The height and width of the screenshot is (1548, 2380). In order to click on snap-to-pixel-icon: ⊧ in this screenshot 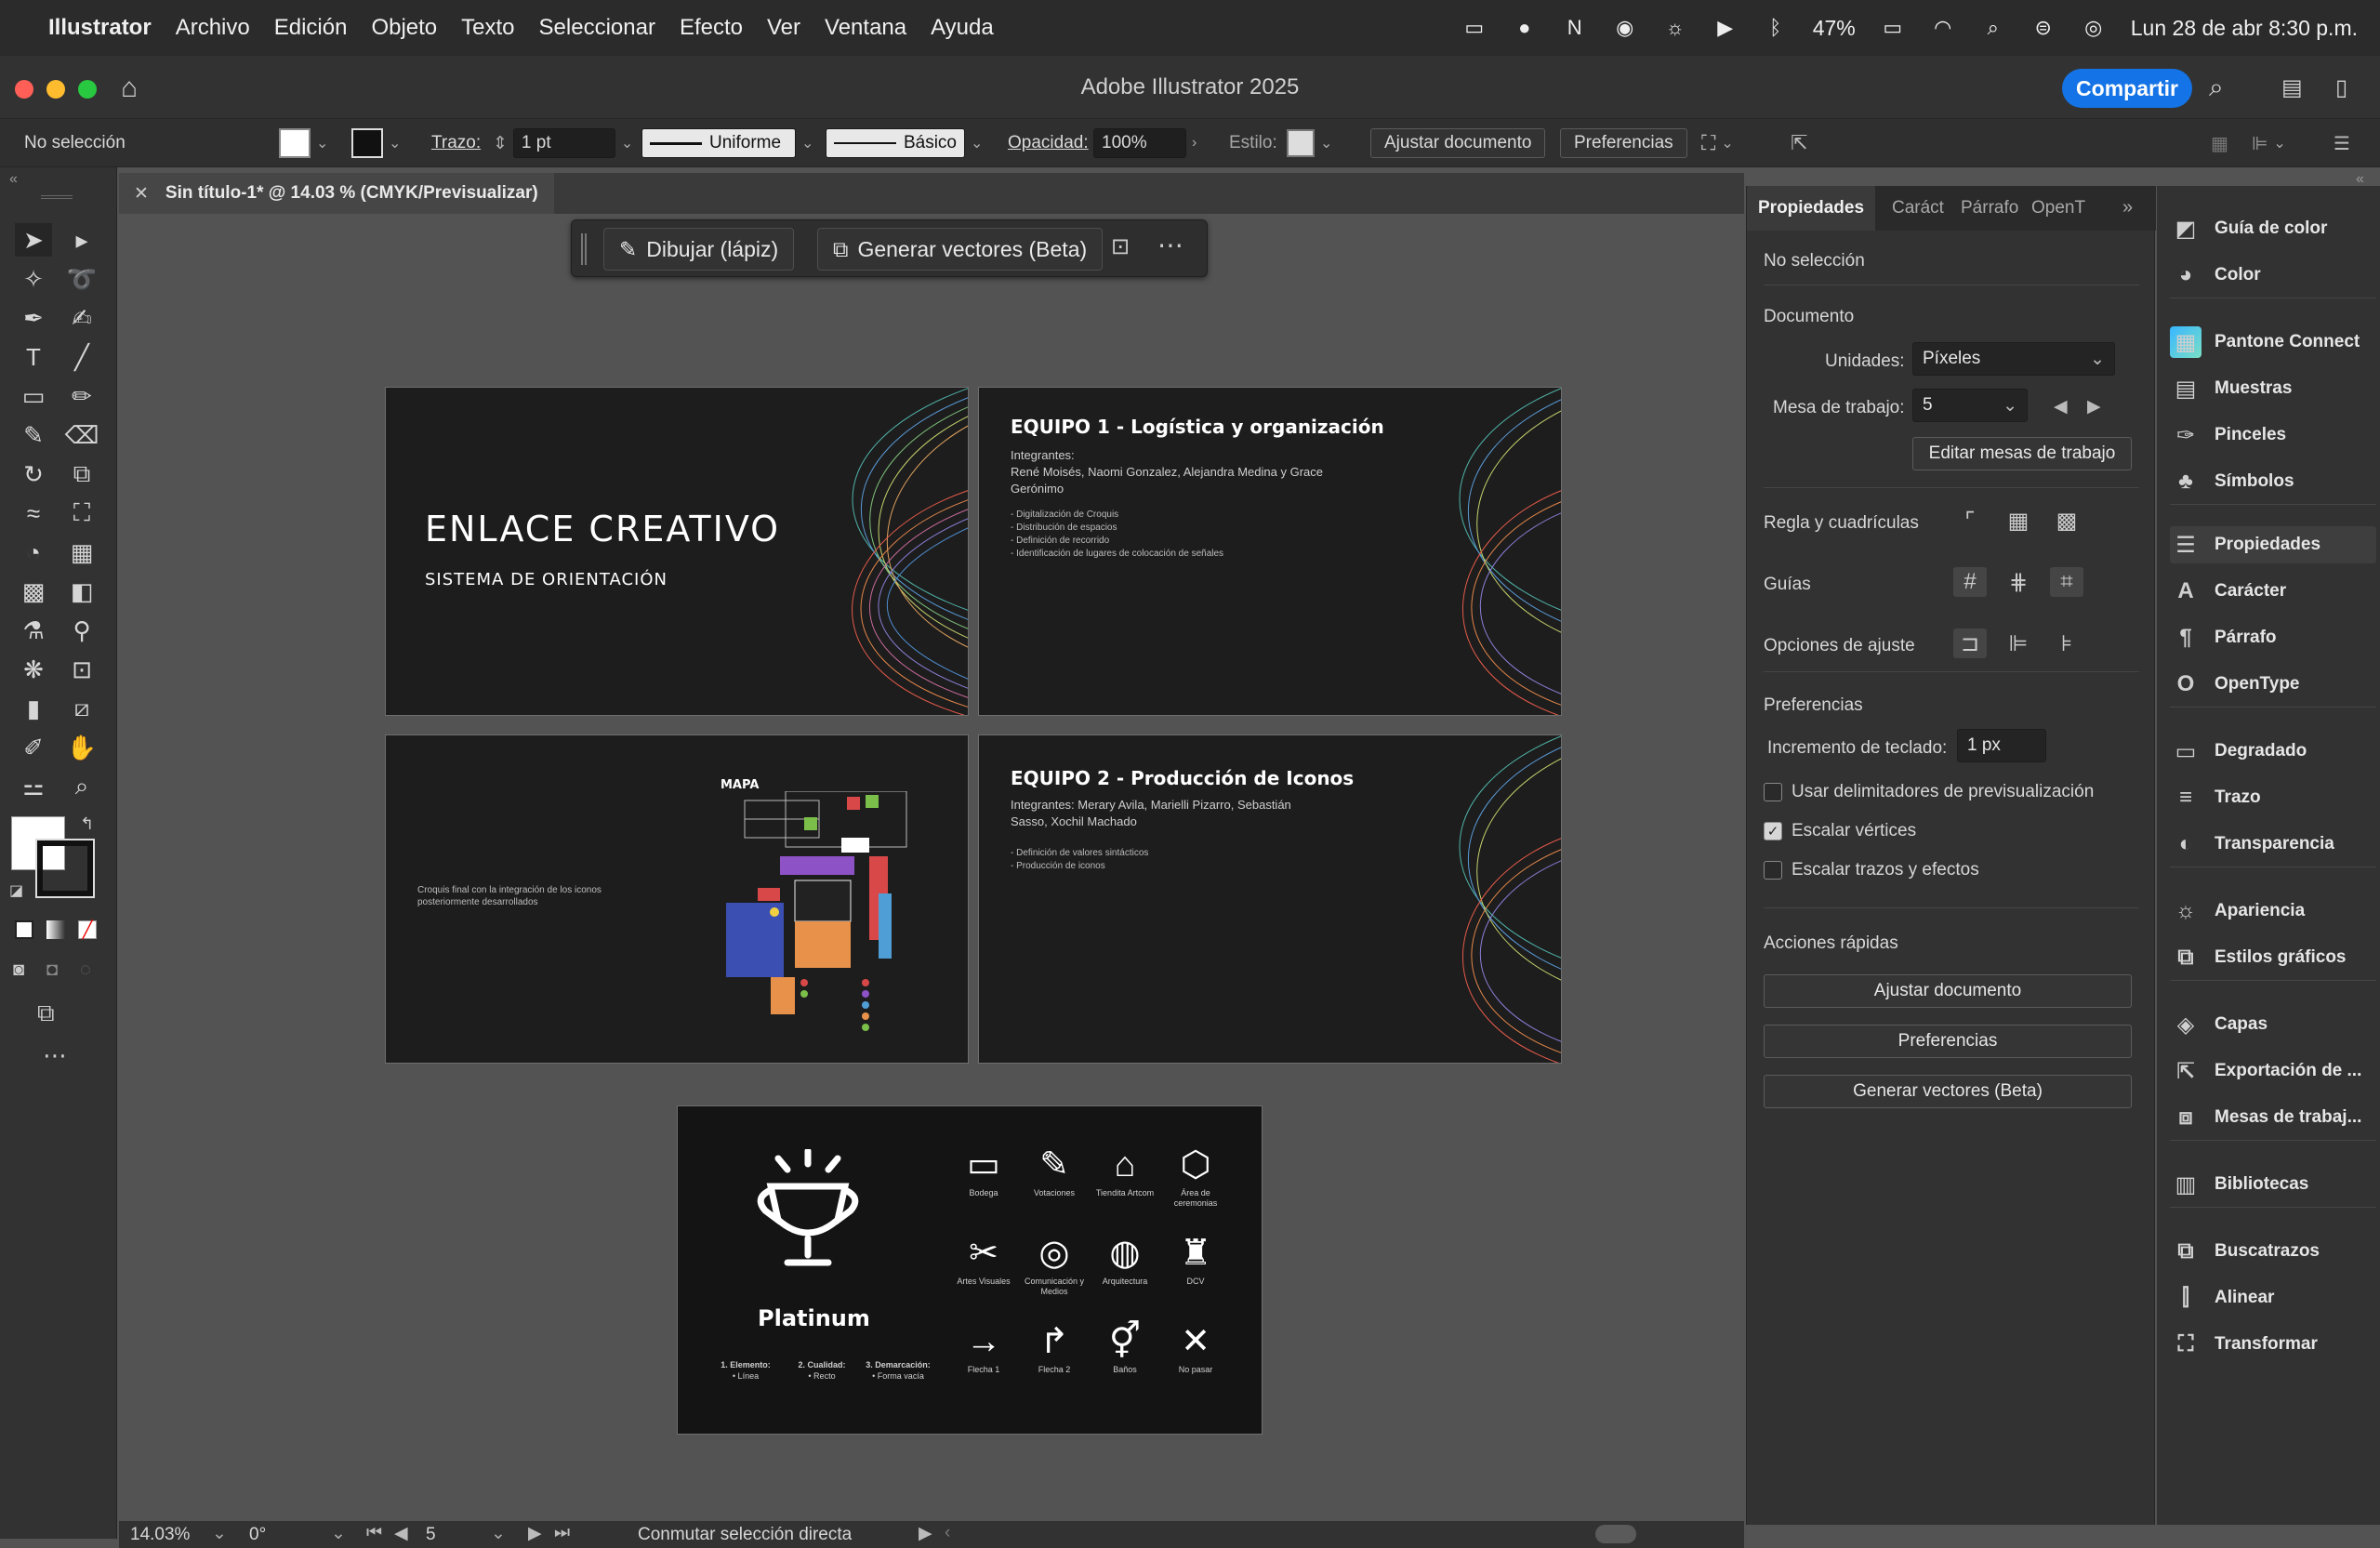, I will do `click(2066, 643)`.